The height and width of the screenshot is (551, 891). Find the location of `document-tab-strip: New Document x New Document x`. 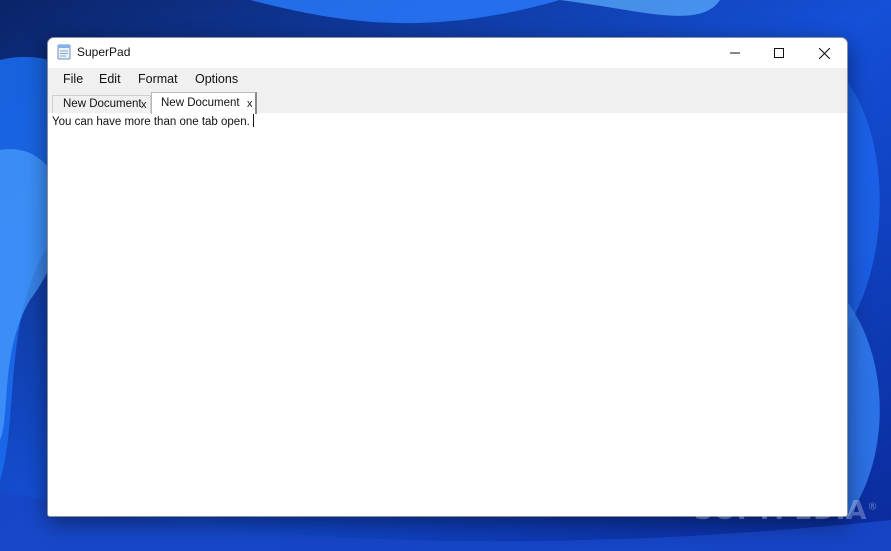

document-tab-strip: New Document x New Document x is located at coordinates (447, 102).